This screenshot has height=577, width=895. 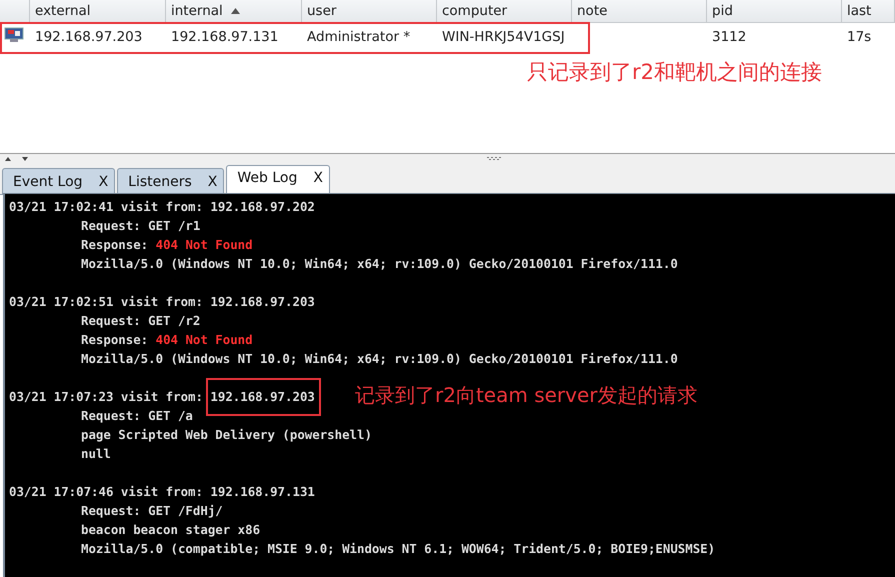 What do you see at coordinates (152, 510) in the screenshot?
I see `log-line: Request: GET /FdHj/` at bounding box center [152, 510].